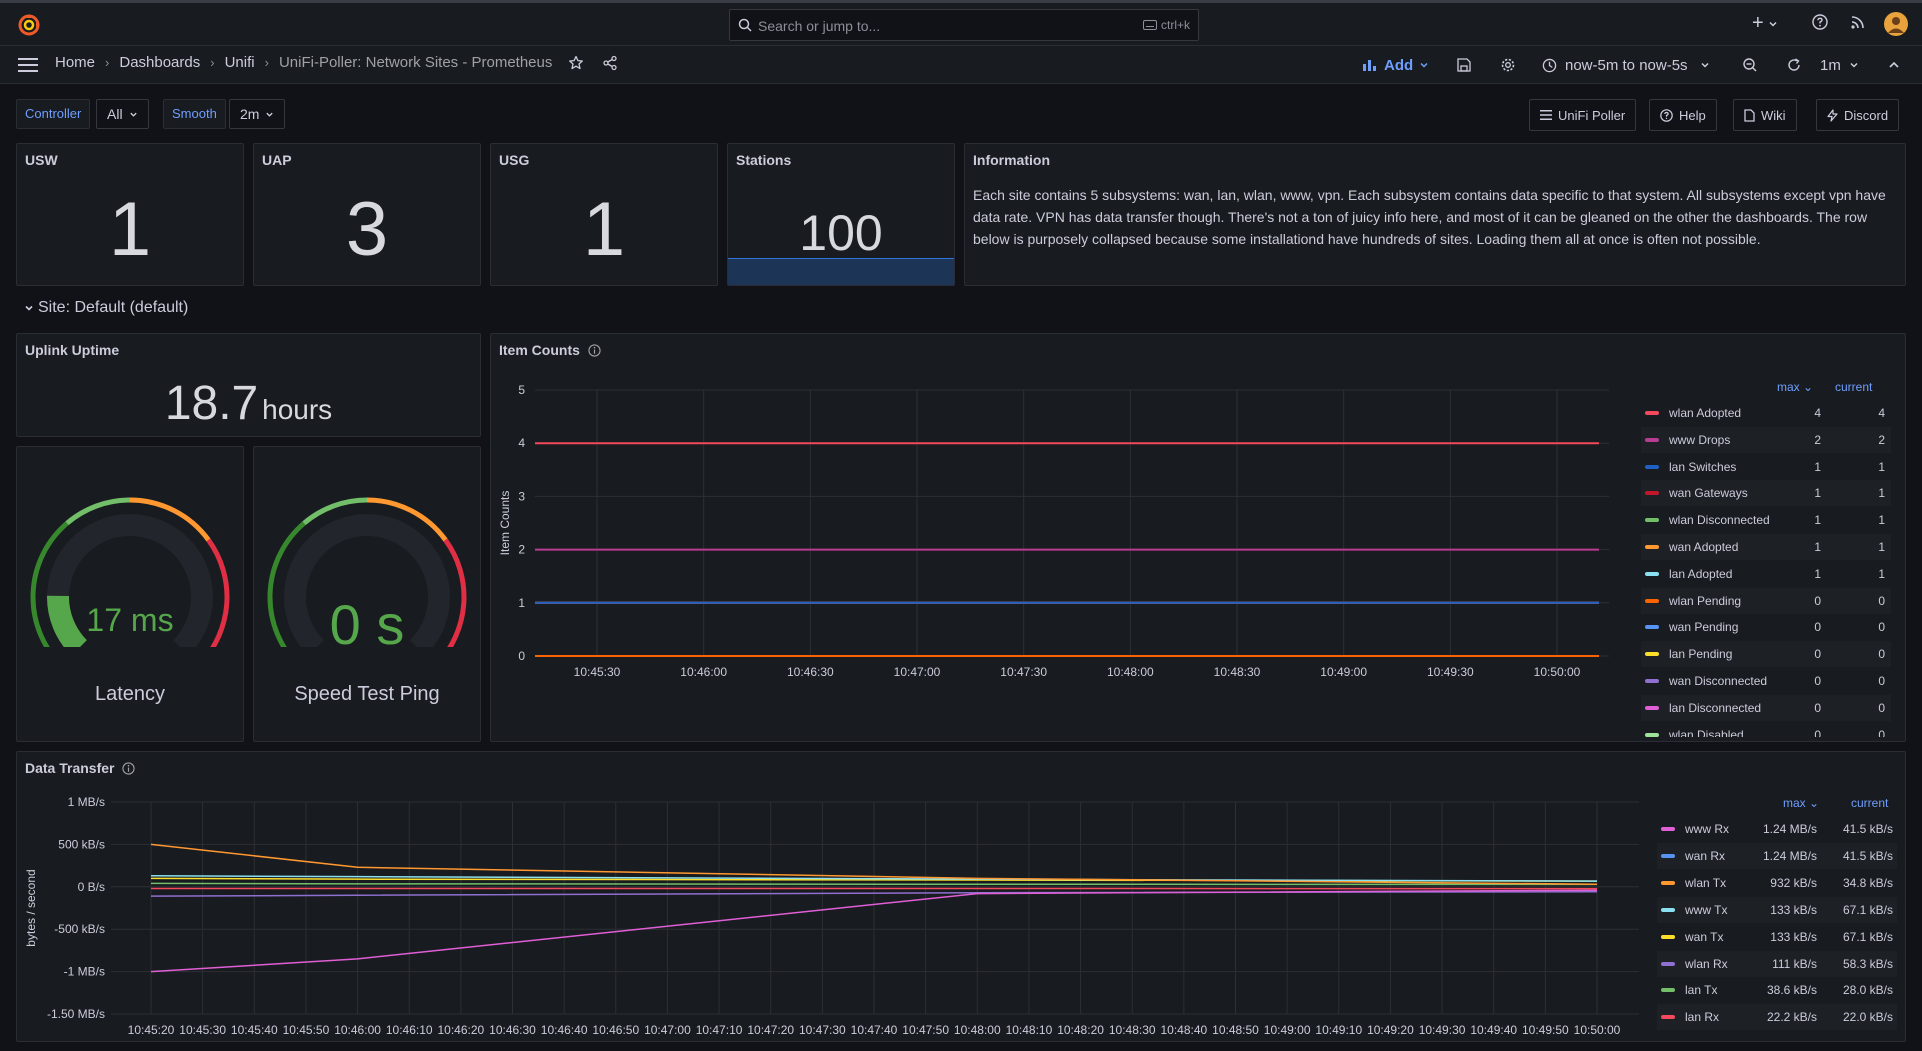  What do you see at coordinates (1817, 600) in the screenshot?
I see `legend-max: 0` at bounding box center [1817, 600].